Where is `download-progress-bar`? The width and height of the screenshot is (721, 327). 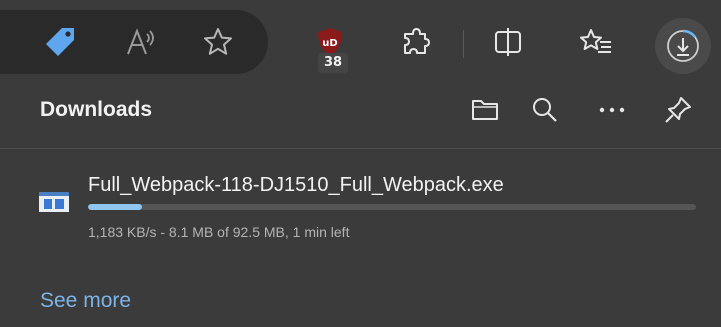 download-progress-bar is located at coordinates (392, 207).